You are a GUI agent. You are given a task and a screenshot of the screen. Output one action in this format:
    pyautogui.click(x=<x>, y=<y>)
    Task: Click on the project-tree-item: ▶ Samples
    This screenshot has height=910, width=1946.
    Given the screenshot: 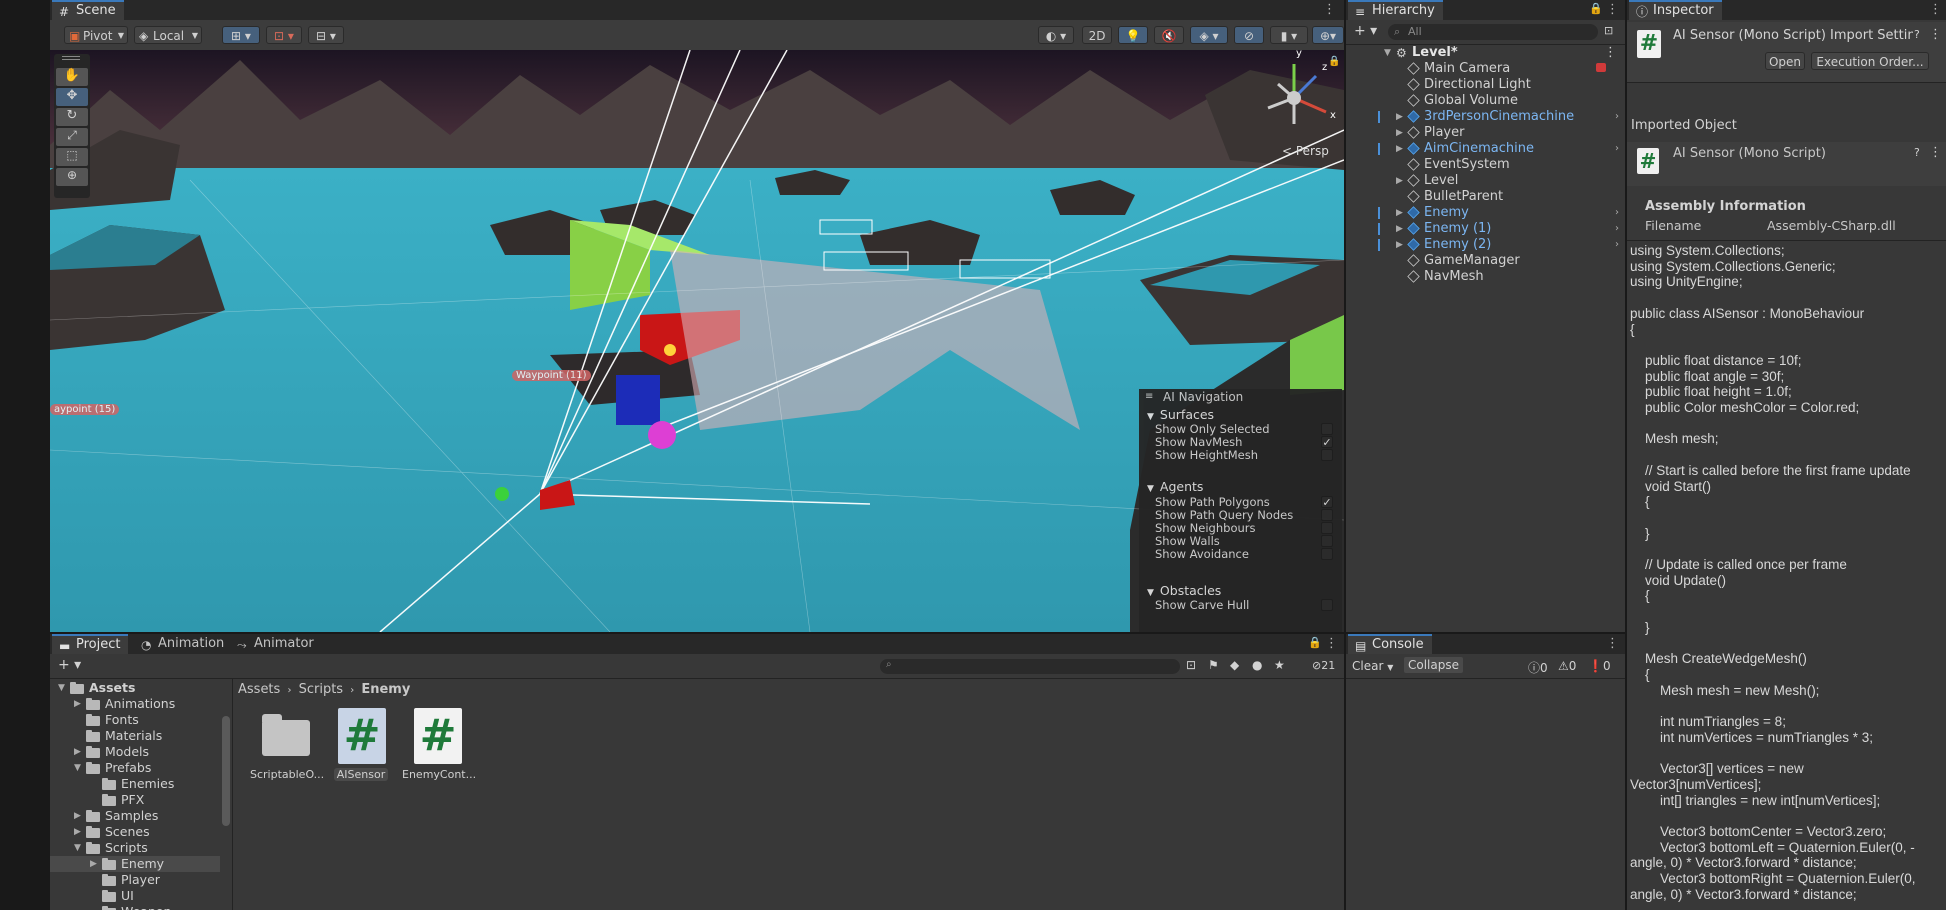 What is the action you would take?
    pyautogui.click(x=135, y=816)
    